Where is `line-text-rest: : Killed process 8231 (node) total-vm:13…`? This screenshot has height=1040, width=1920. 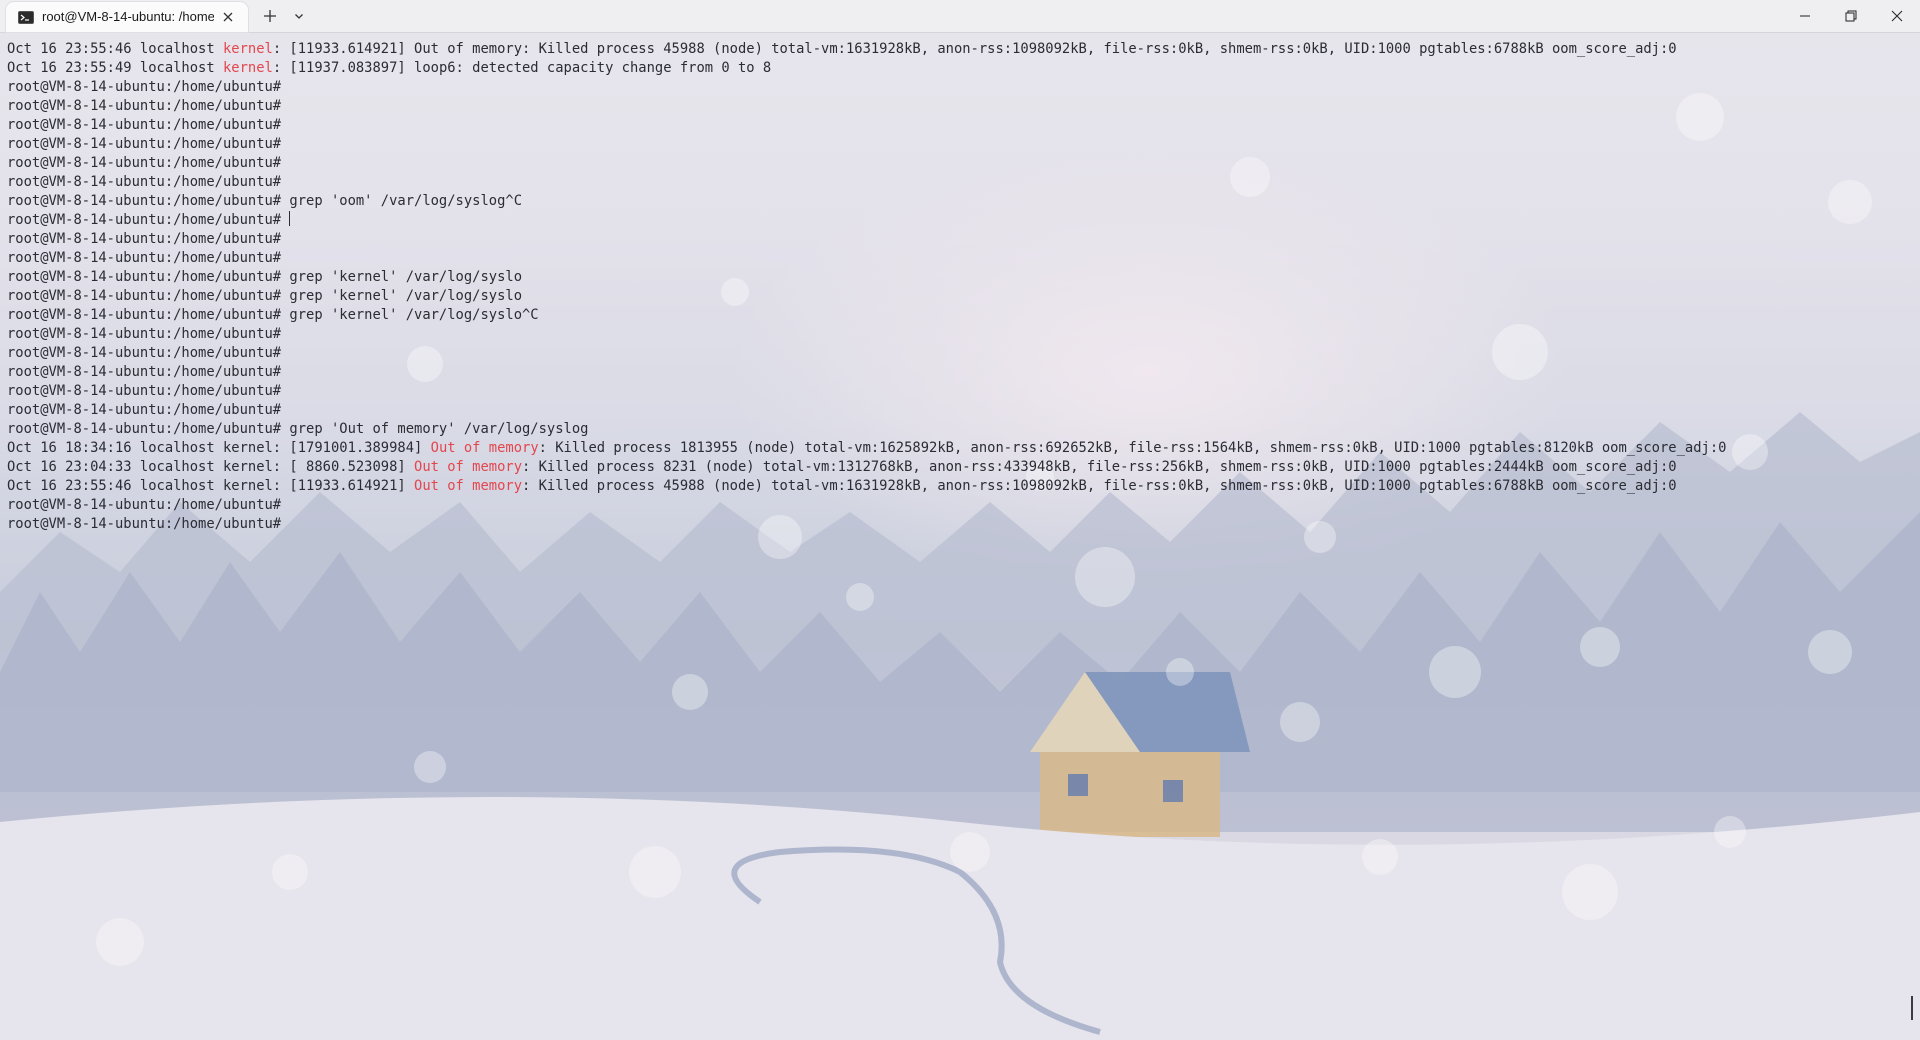
line-text-rest: : Killed process 8231 (node) total-vm:13… is located at coordinates (1099, 467).